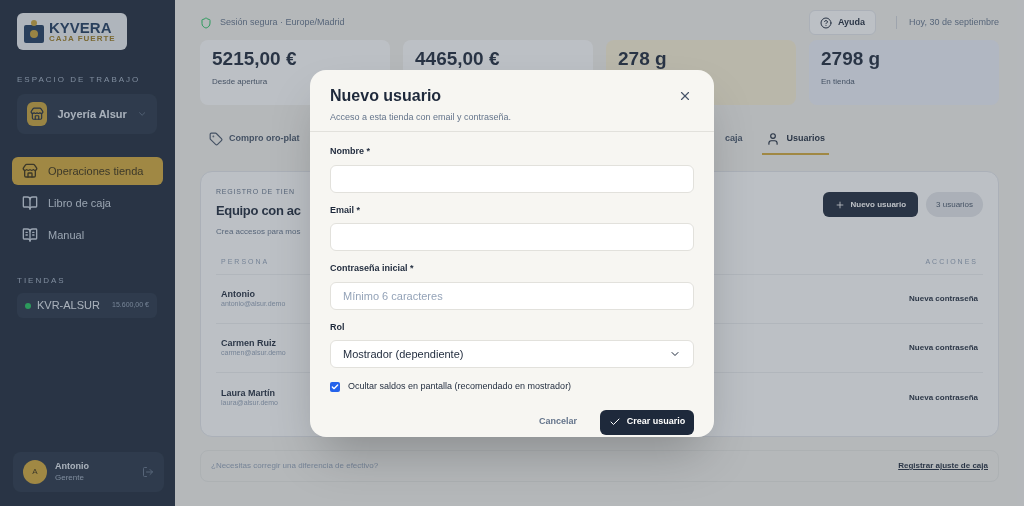 The width and height of the screenshot is (1024, 506). I want to click on person-name: Antonio, so click(238, 295).